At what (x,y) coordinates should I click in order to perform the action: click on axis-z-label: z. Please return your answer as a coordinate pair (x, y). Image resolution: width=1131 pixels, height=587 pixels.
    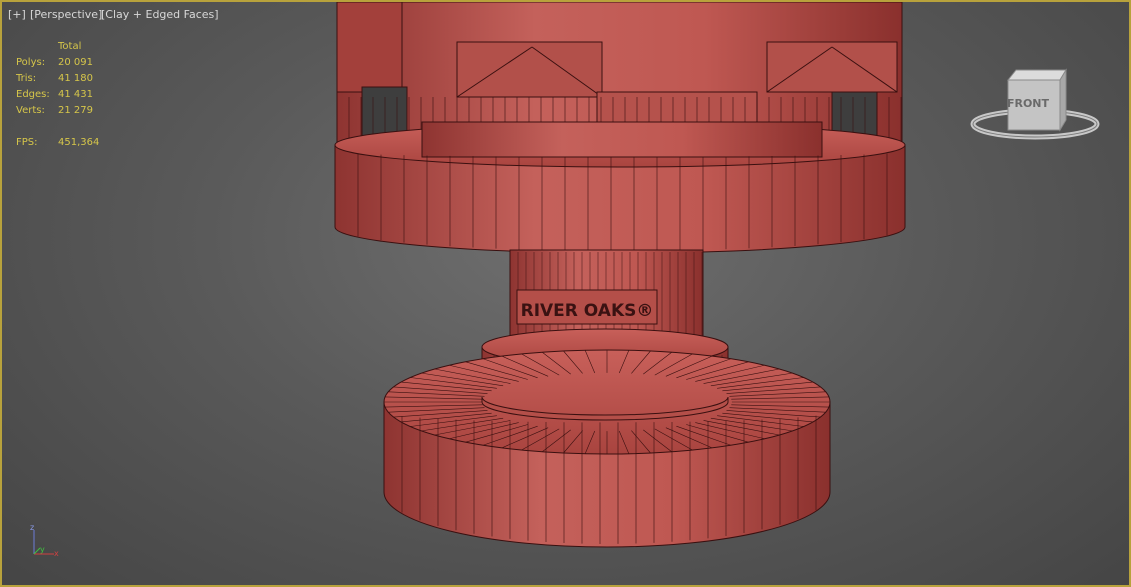
    Looking at the image, I should click on (32, 527).